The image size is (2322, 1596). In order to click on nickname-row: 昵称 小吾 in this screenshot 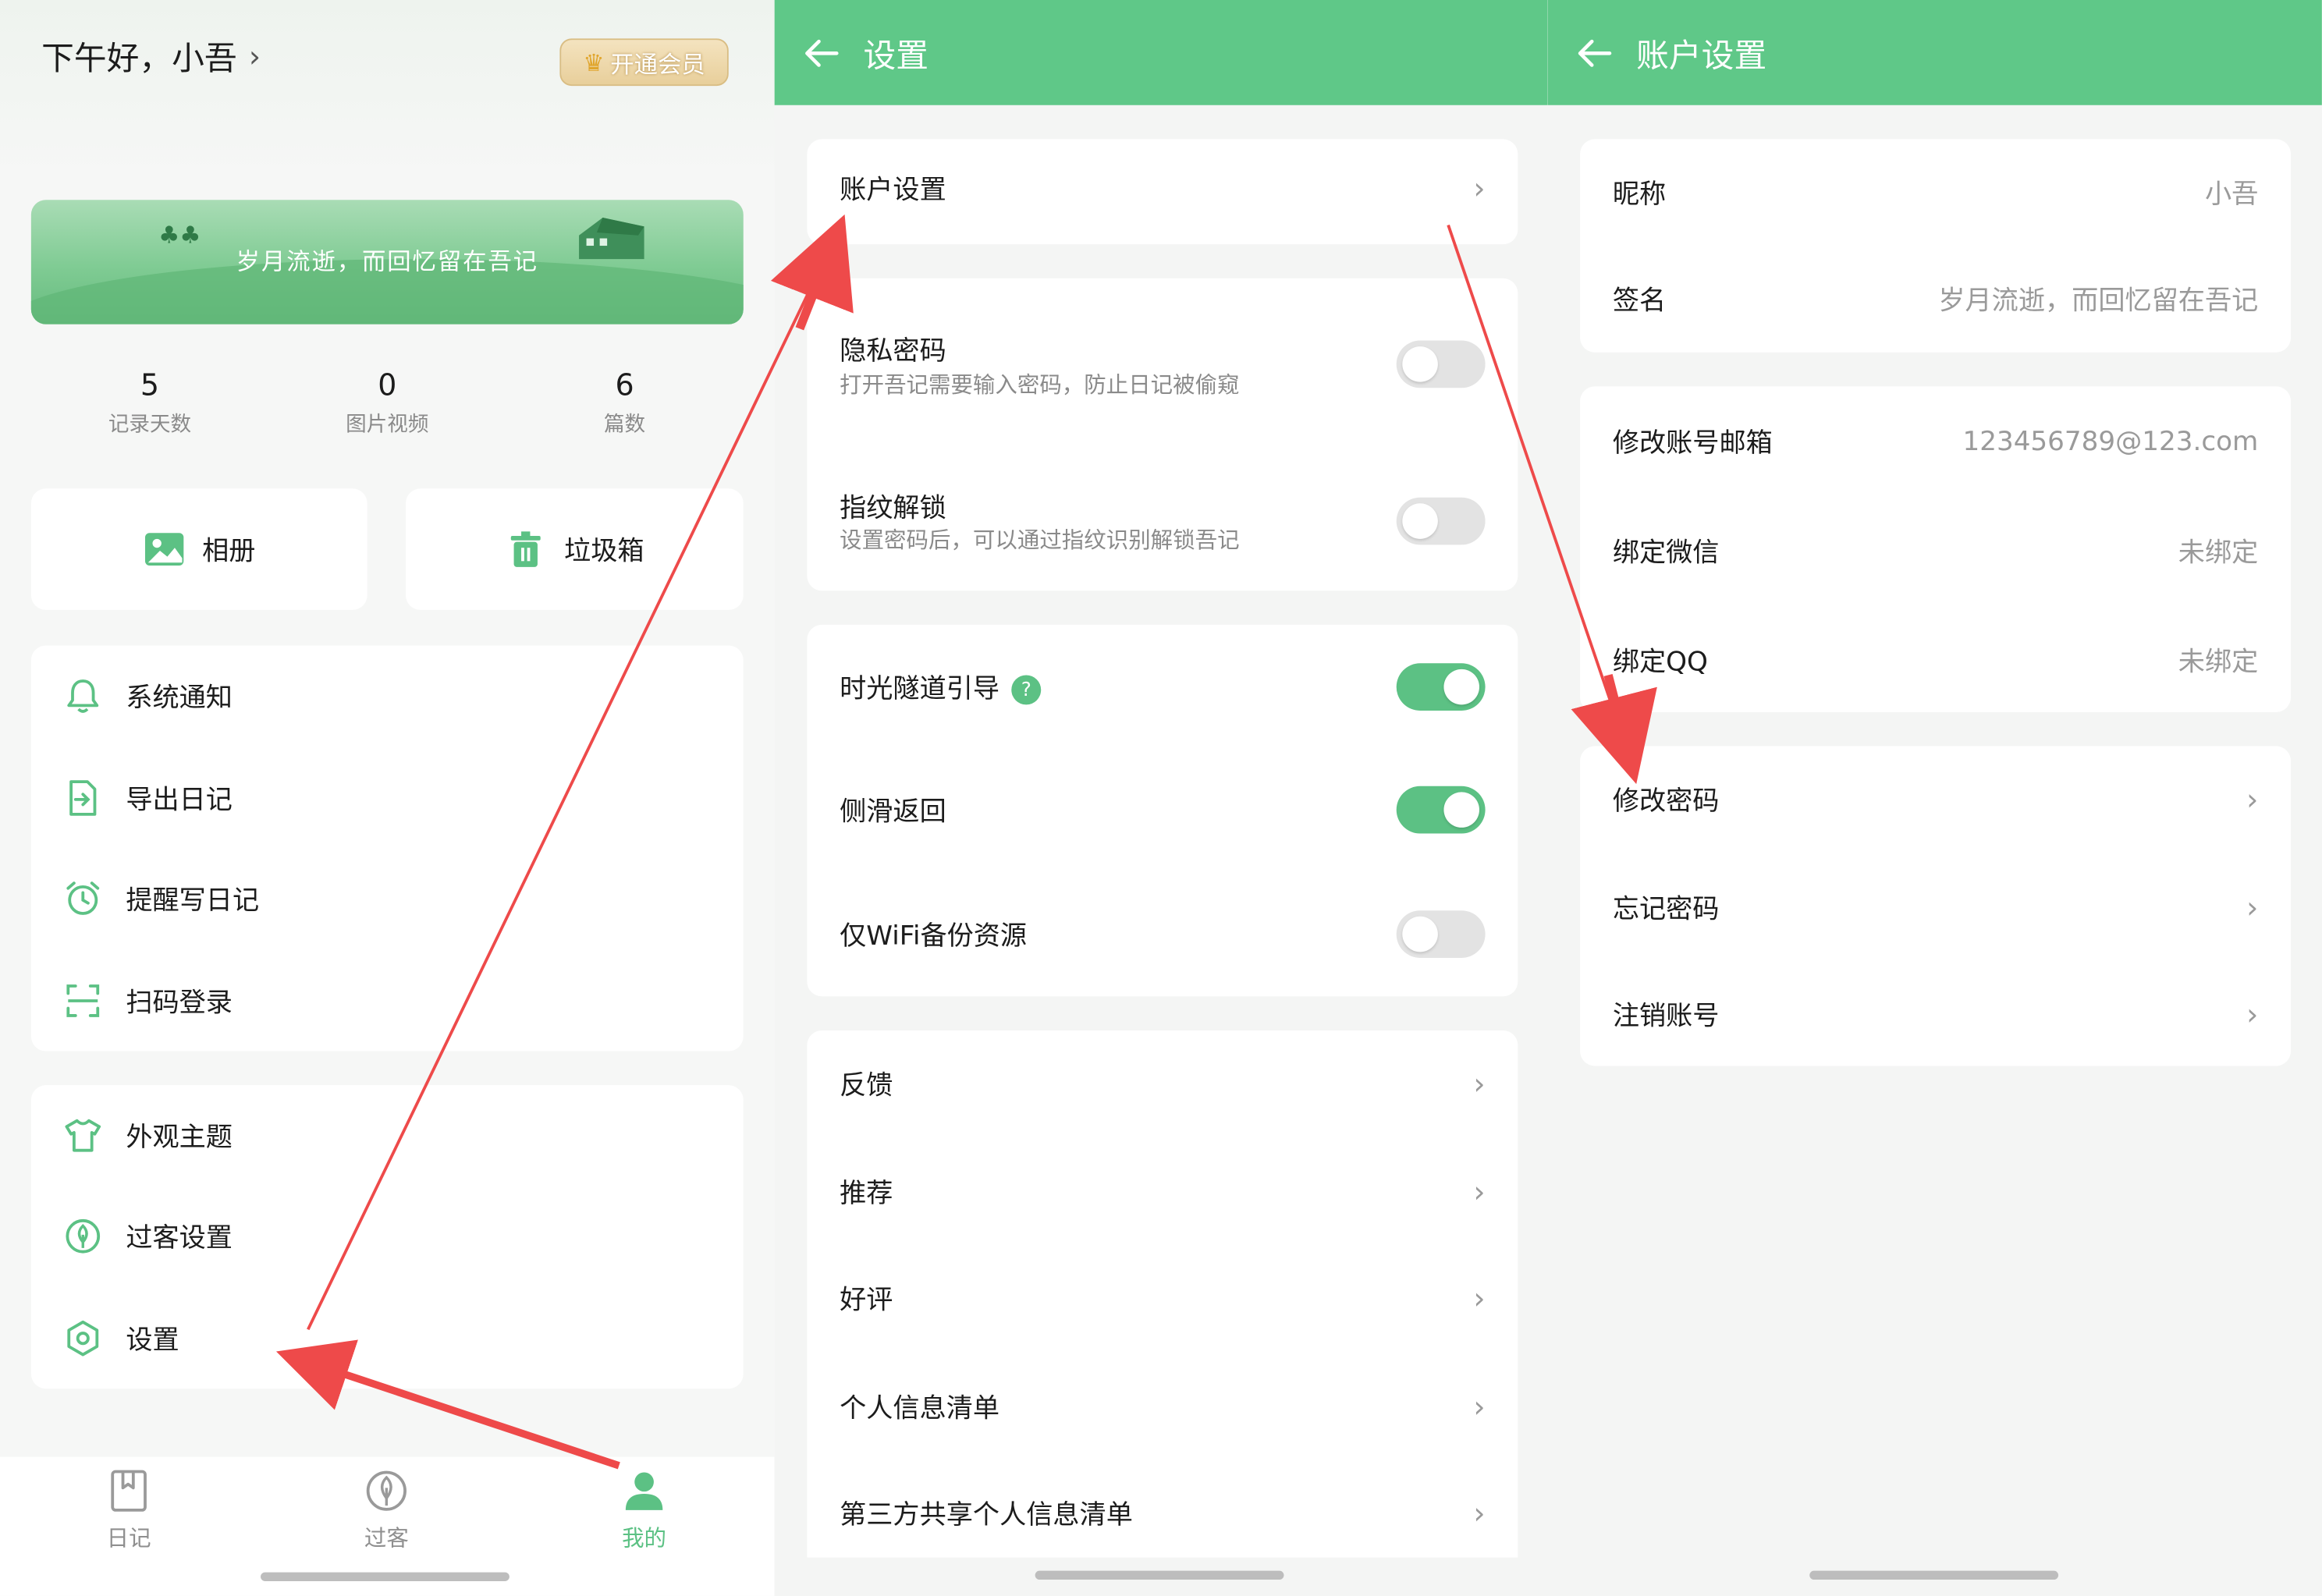, I will do `click(1935, 192)`.